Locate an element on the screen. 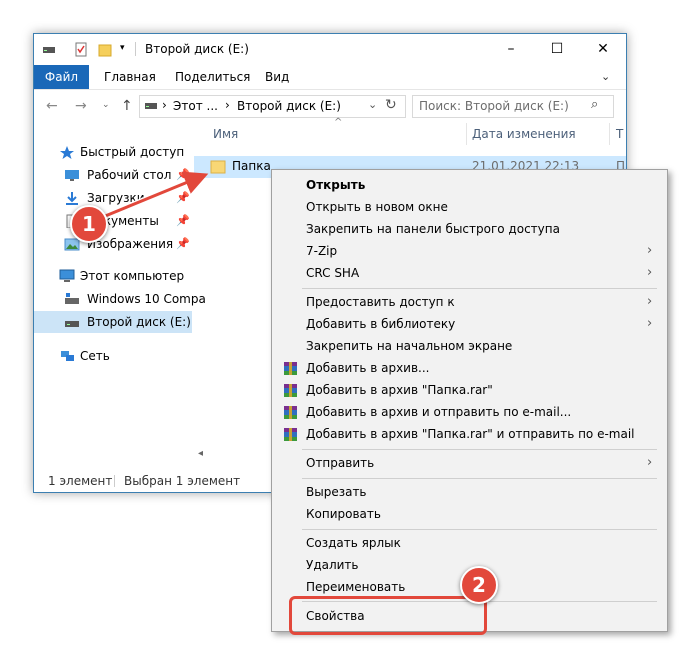 The height and width of the screenshot is (665, 700). tab-home: Главная is located at coordinates (130, 77).